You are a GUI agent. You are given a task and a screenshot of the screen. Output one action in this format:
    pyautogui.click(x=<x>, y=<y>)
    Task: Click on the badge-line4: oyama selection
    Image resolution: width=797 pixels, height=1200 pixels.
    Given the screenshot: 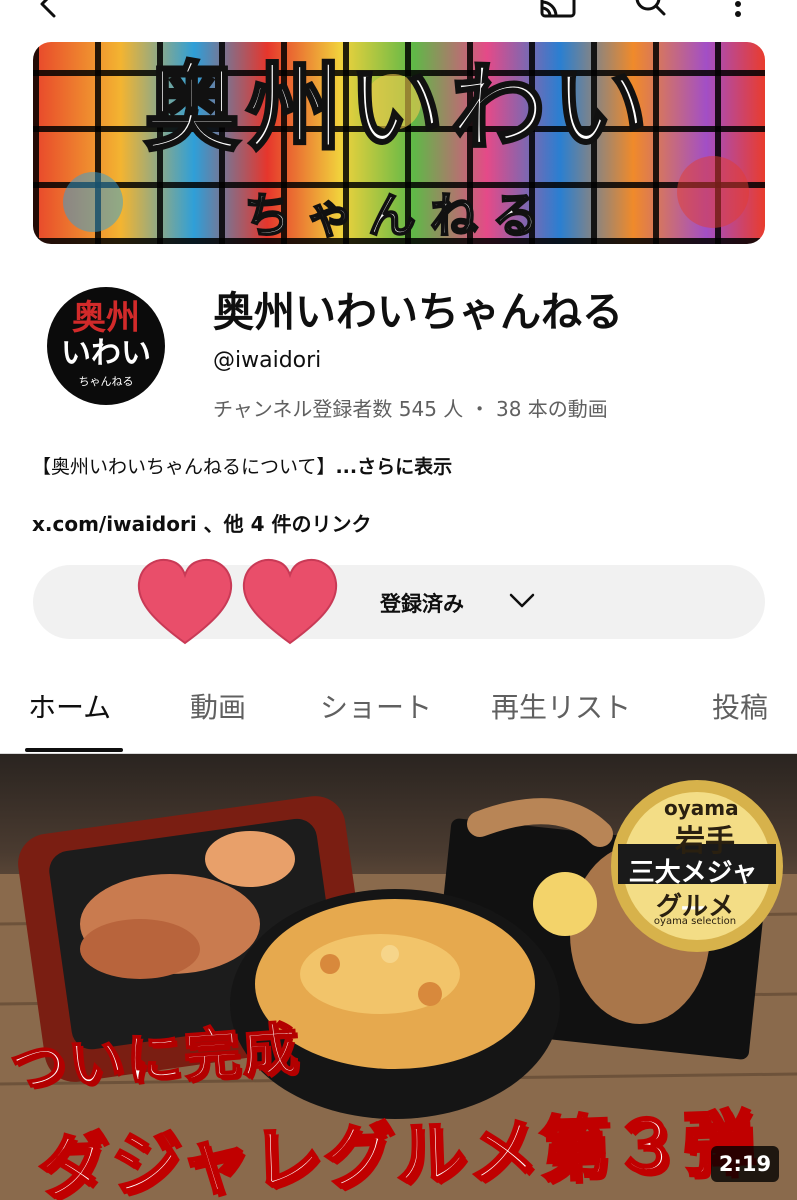 What is the action you would take?
    pyautogui.click(x=695, y=921)
    